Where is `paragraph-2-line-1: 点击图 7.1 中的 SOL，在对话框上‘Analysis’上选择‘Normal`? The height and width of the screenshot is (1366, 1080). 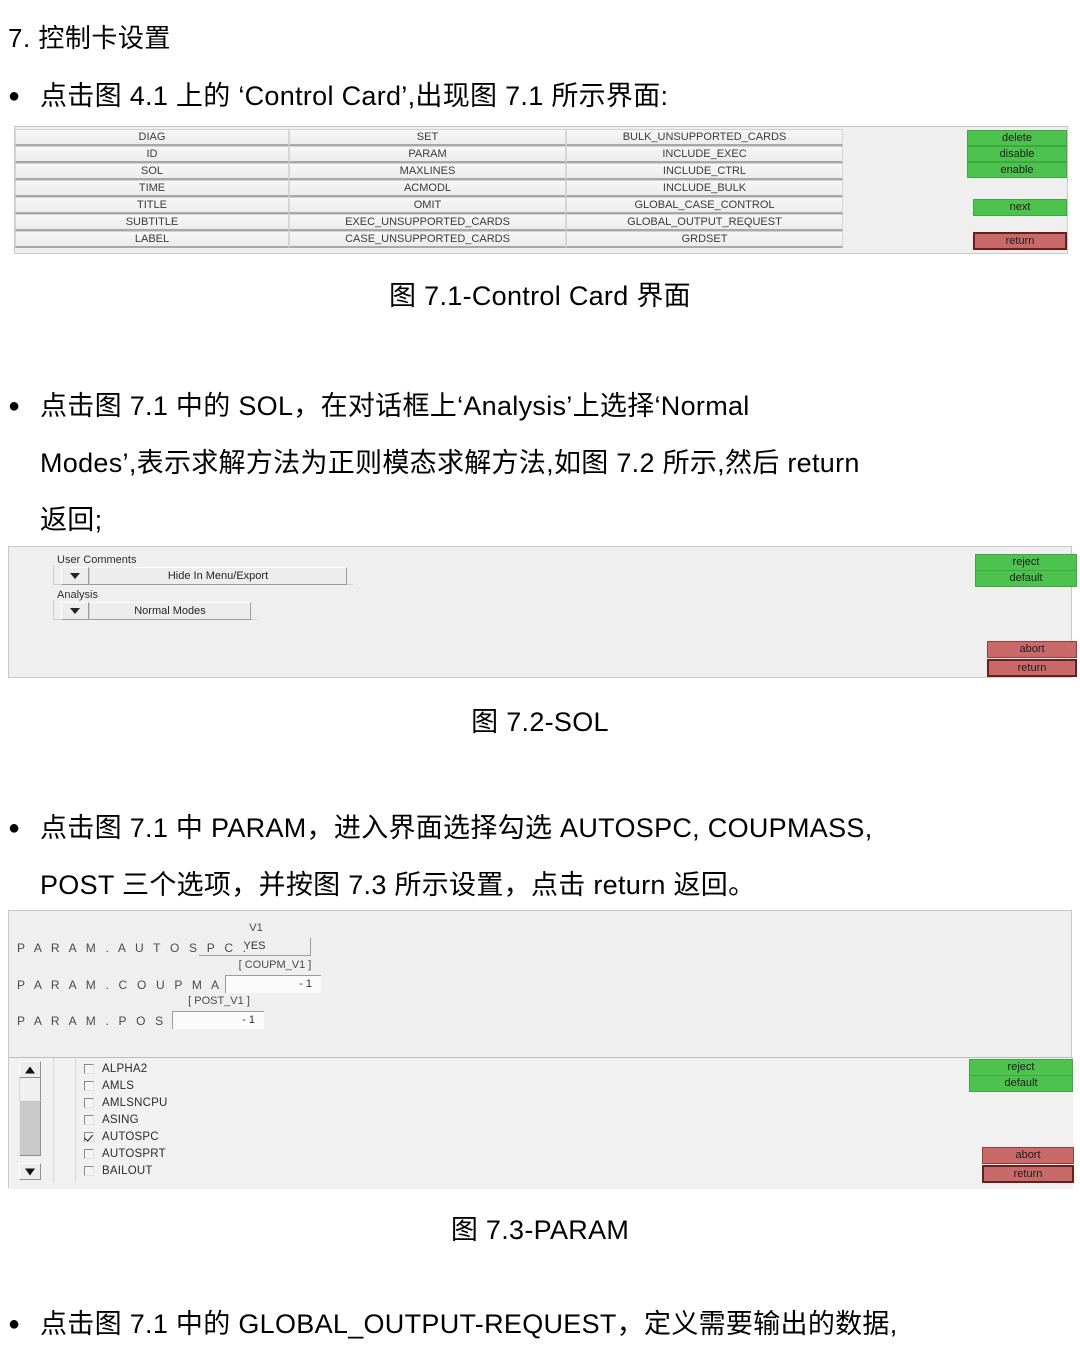
paragraph-2-line-1: 点击图 7.1 中的 SOL，在对话框上‘Analysis’上选择‘Normal is located at coordinates (395, 406).